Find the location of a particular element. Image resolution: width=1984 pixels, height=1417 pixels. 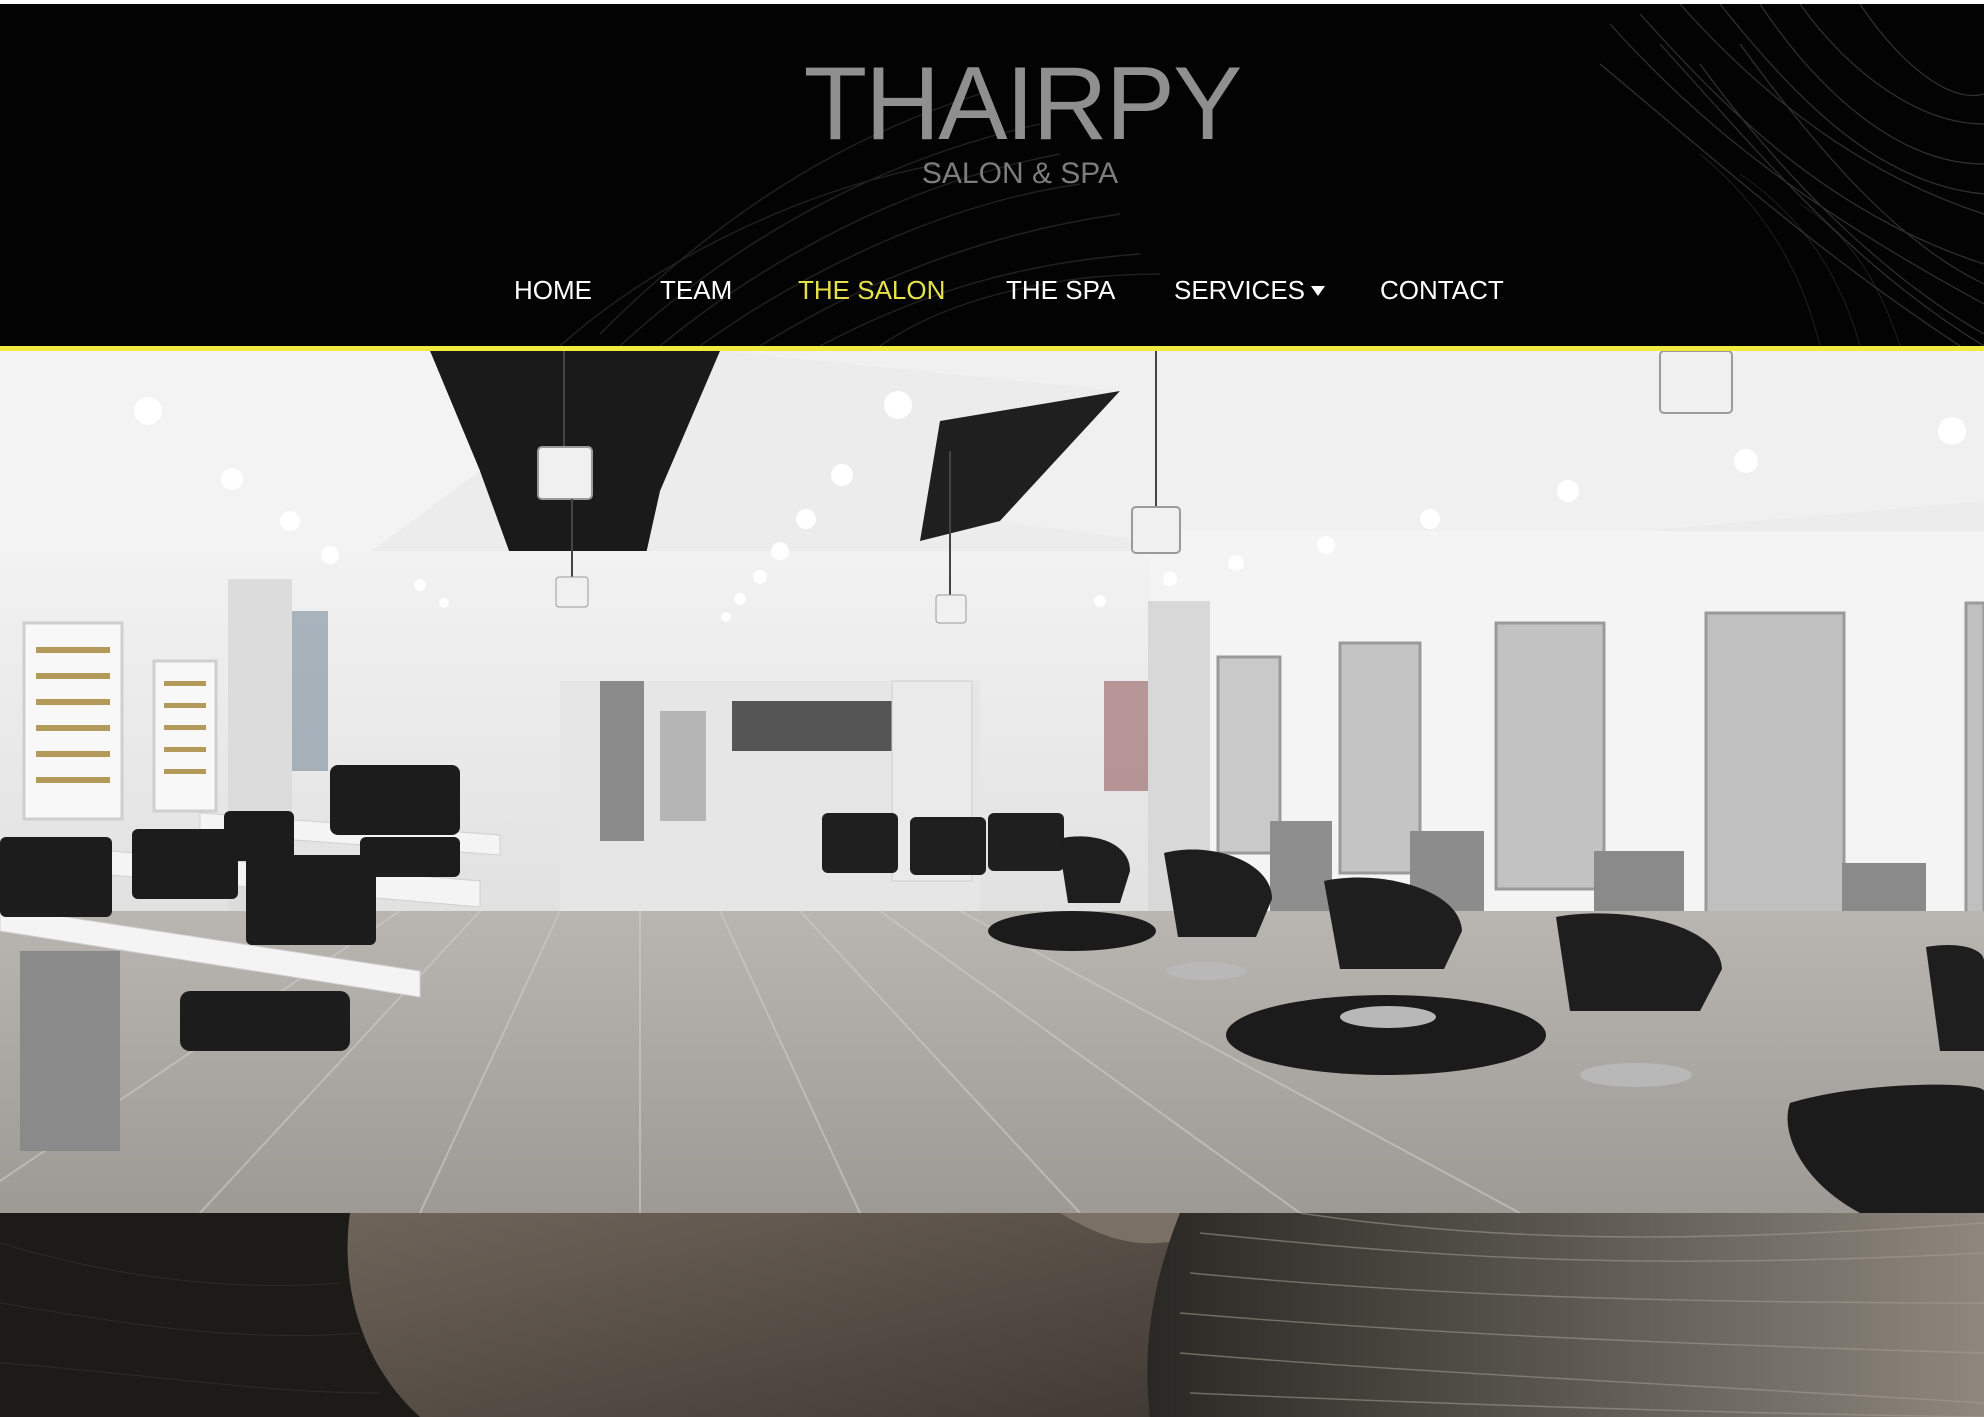

logo-name: THAIRPY is located at coordinates (1023, 104).